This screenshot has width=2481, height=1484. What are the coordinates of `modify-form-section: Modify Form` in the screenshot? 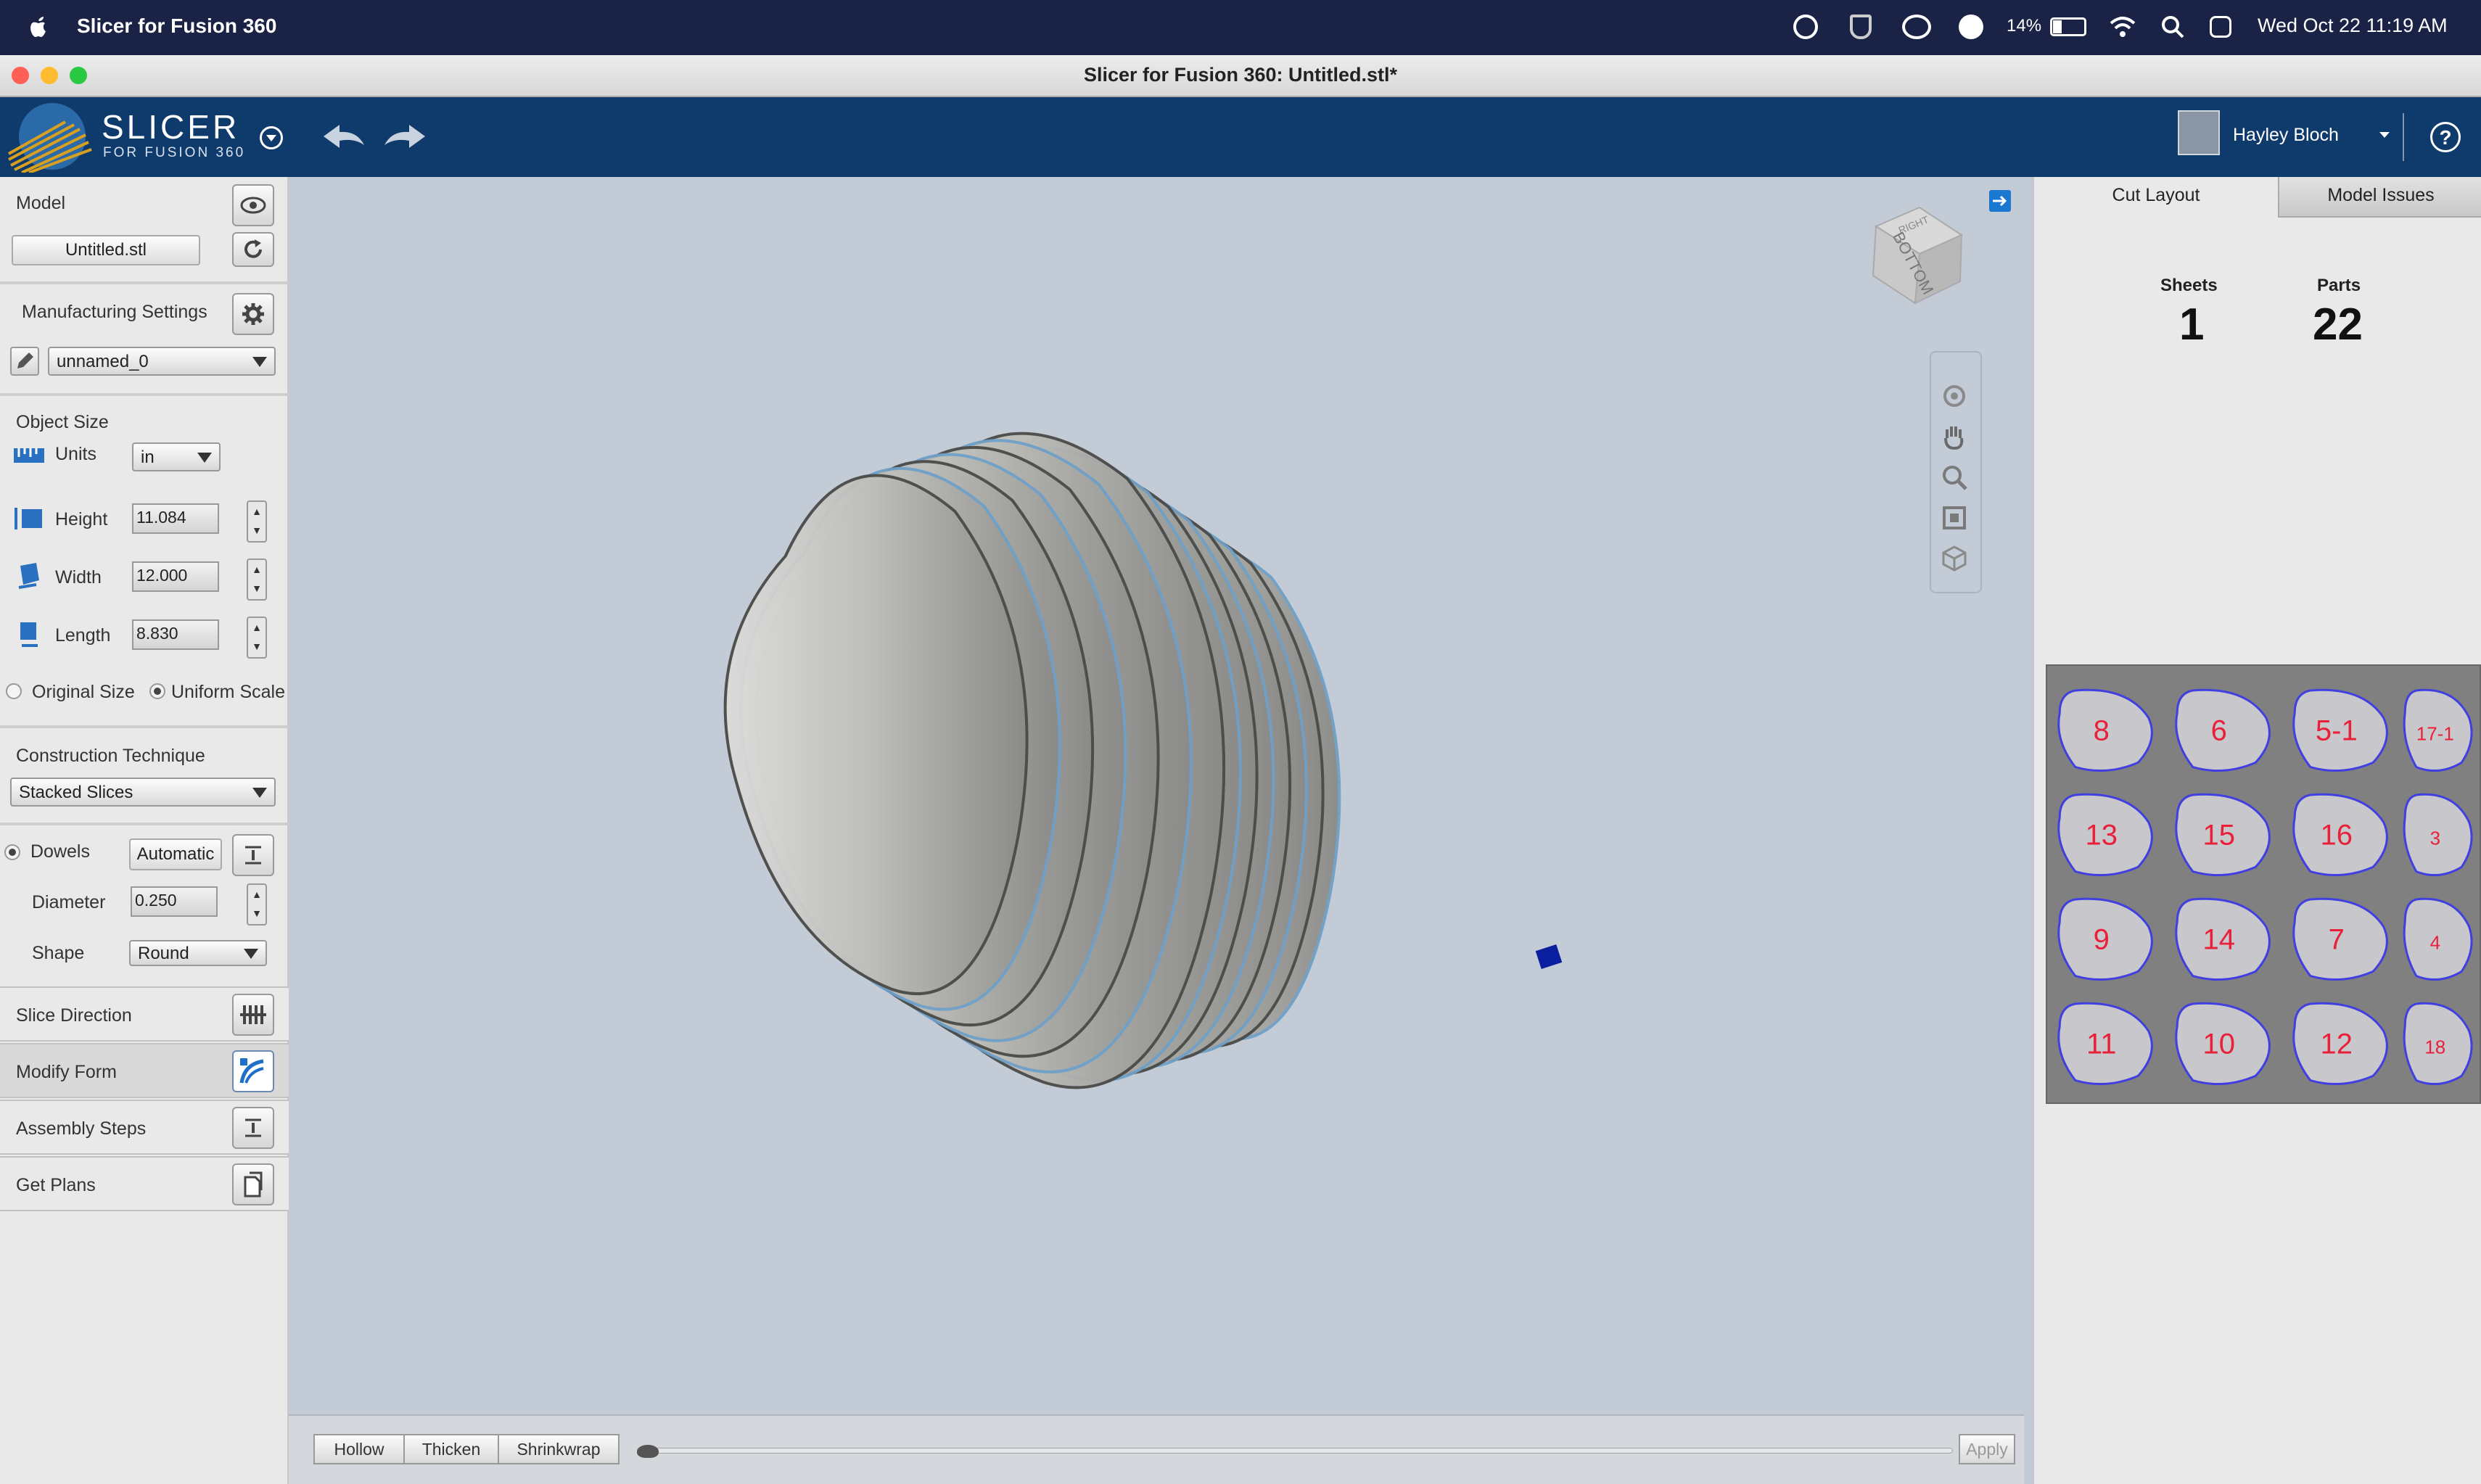 It's located at (144, 1070).